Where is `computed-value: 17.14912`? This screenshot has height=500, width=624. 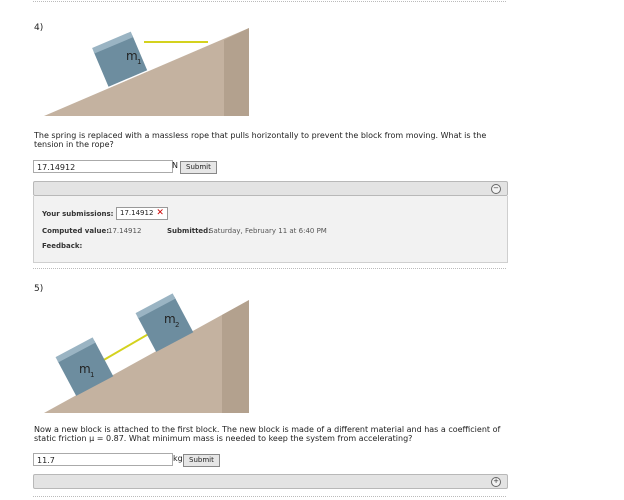 computed-value: 17.14912 is located at coordinates (125, 231).